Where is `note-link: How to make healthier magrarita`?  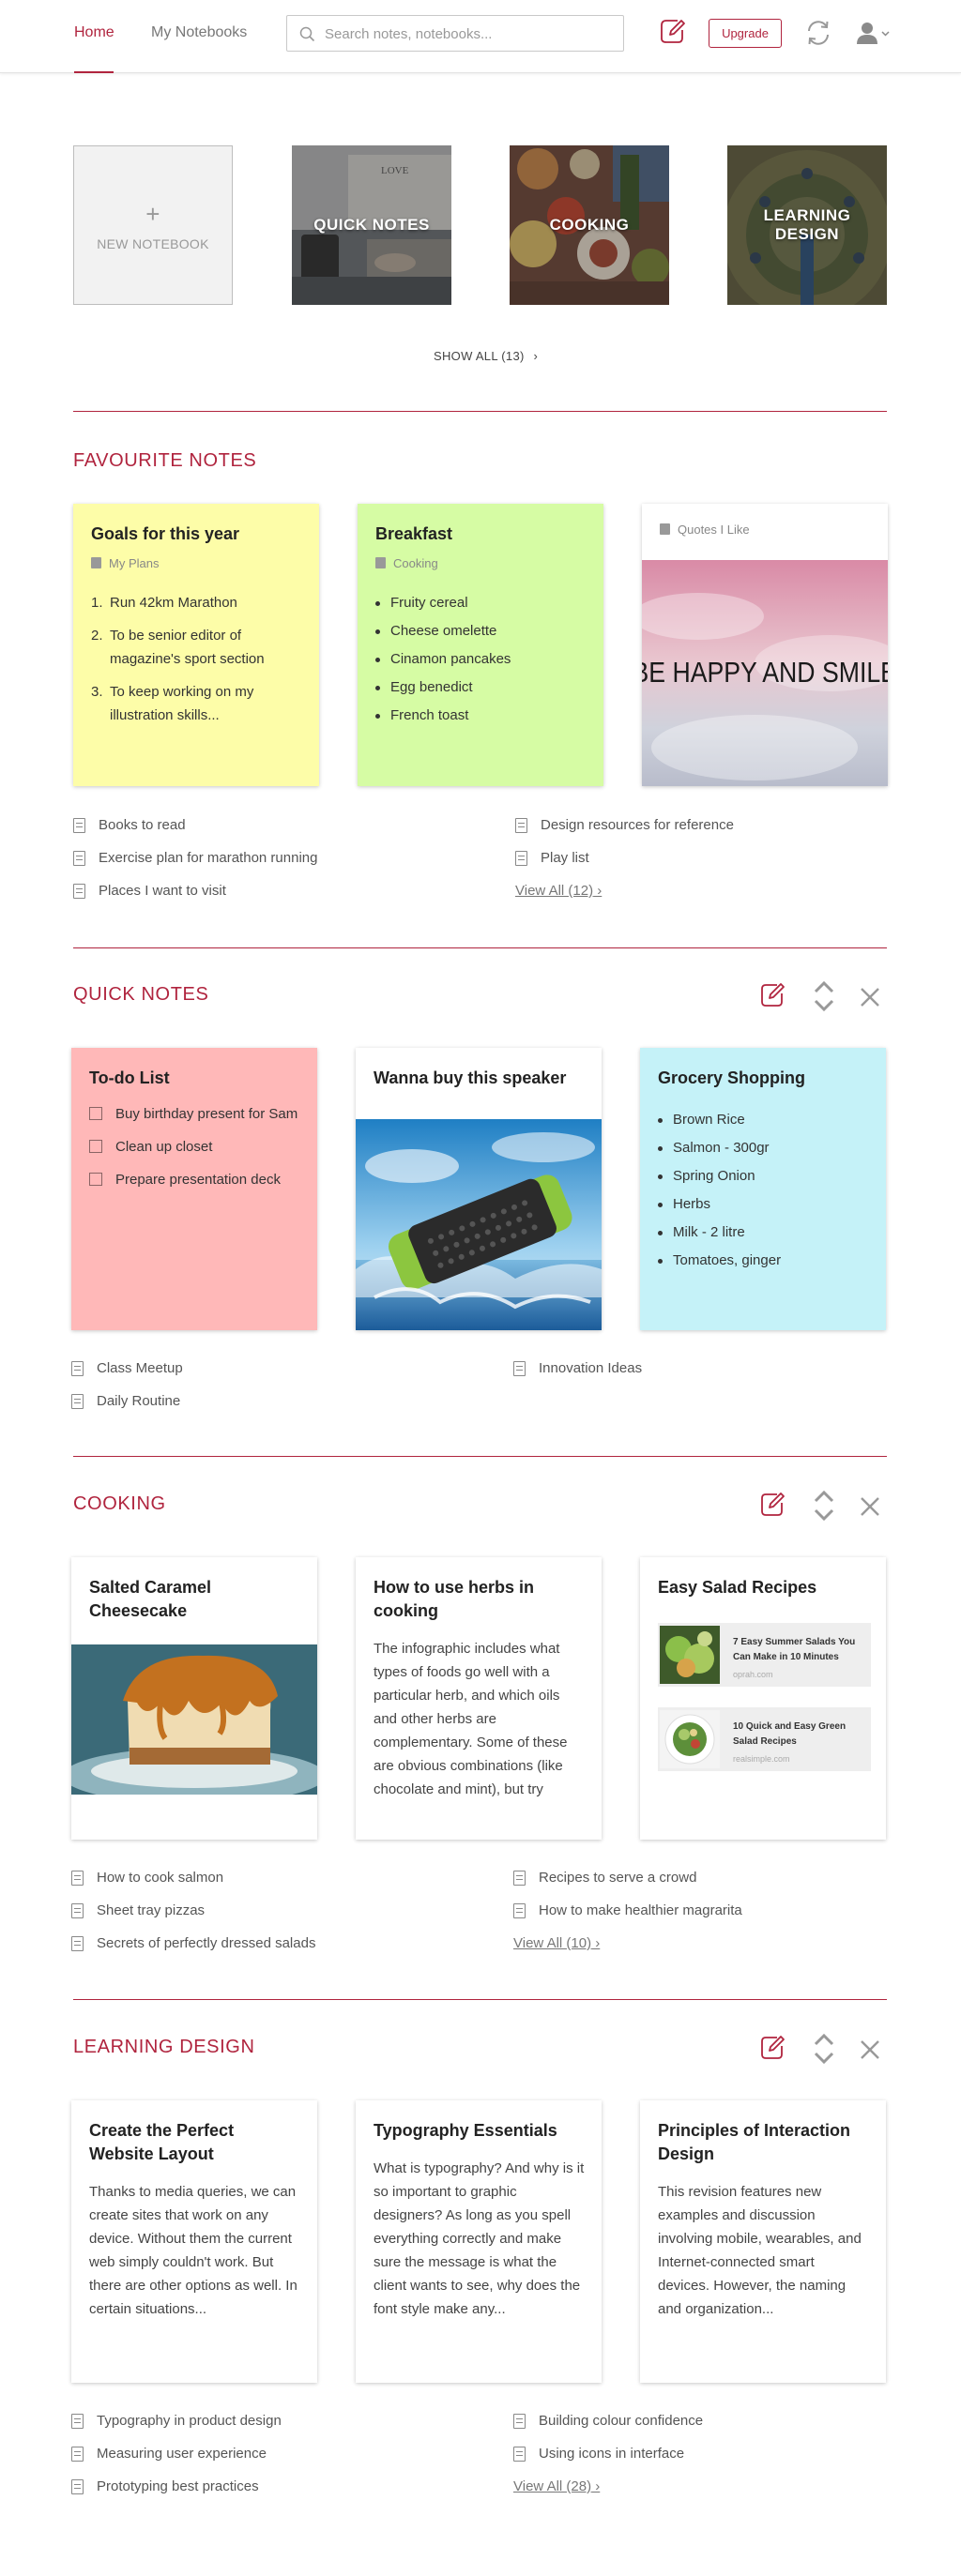
note-link: How to make healthier magrarita is located at coordinates (627, 1910).